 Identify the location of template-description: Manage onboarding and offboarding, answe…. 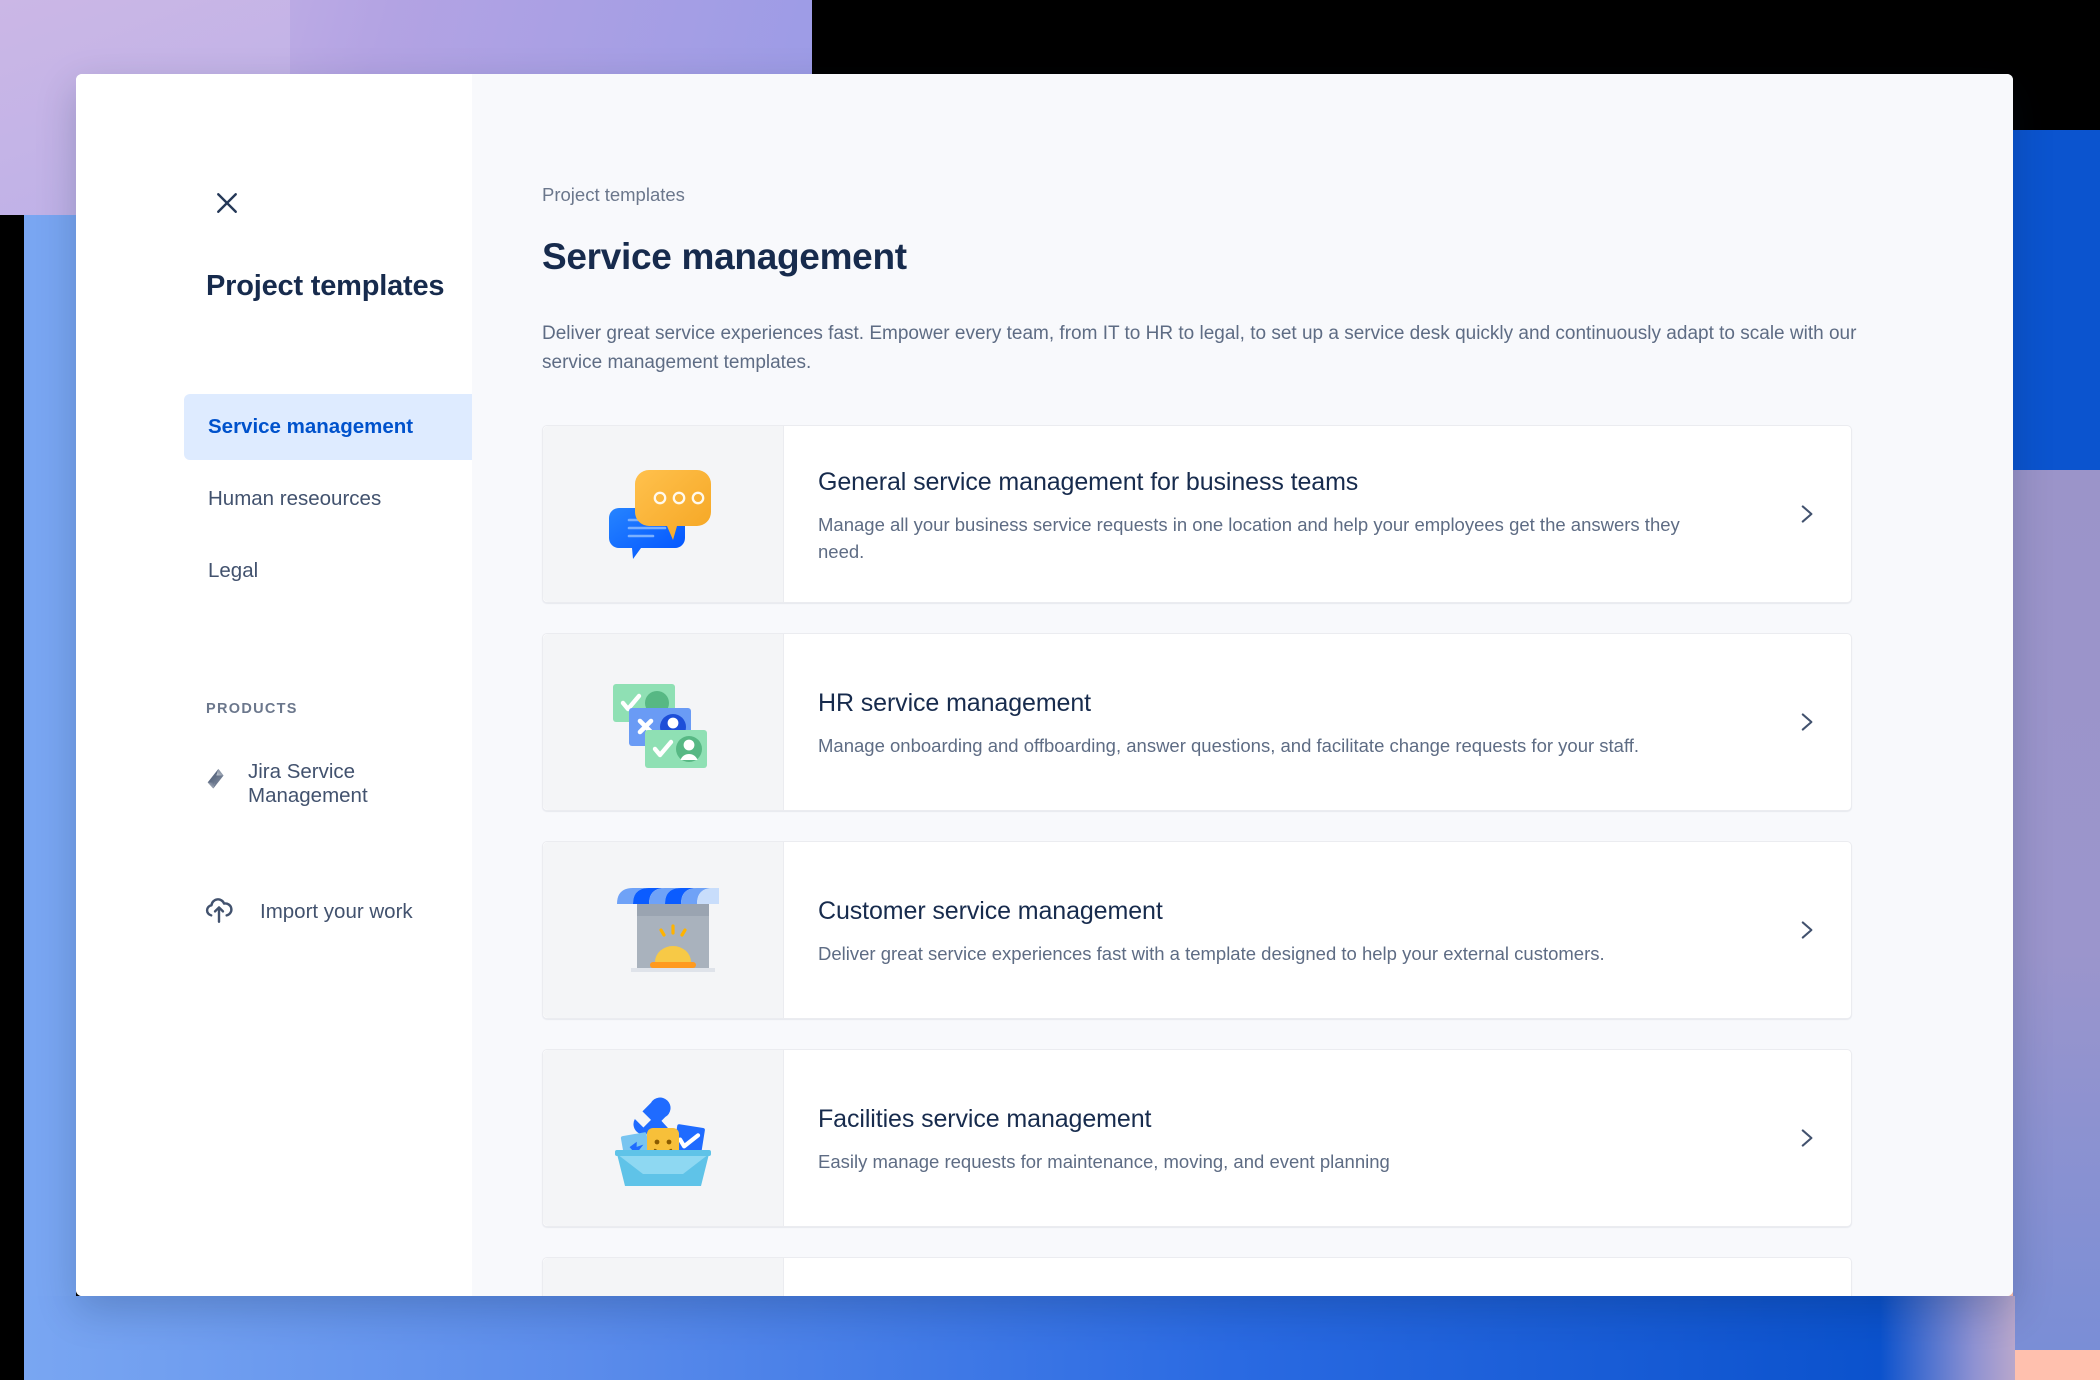
(1229, 745).